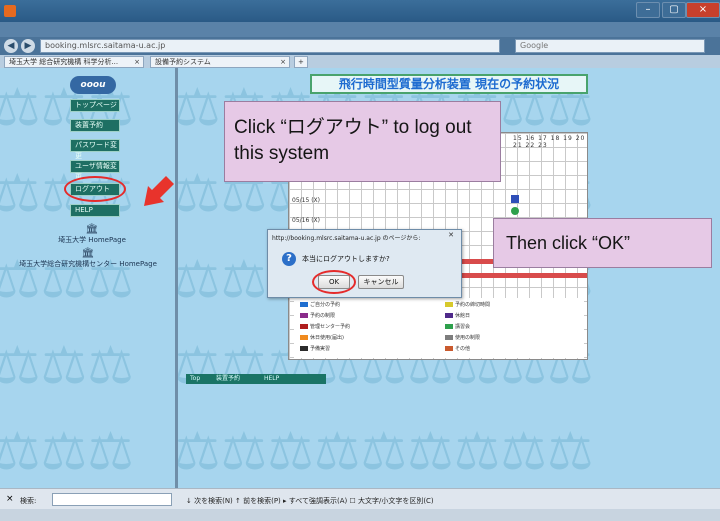 Image resolution: width=720 pixels, height=521 pixels. Describe the element at coordinates (95, 105) in the screenshot. I see `nav-link-top: トップページ` at that location.